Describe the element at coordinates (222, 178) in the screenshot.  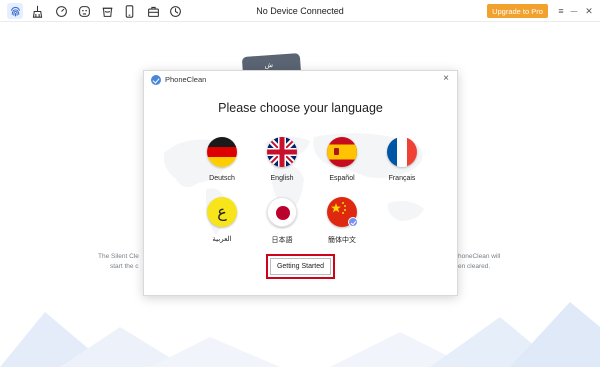
I see `language-label: Deutsch` at that location.